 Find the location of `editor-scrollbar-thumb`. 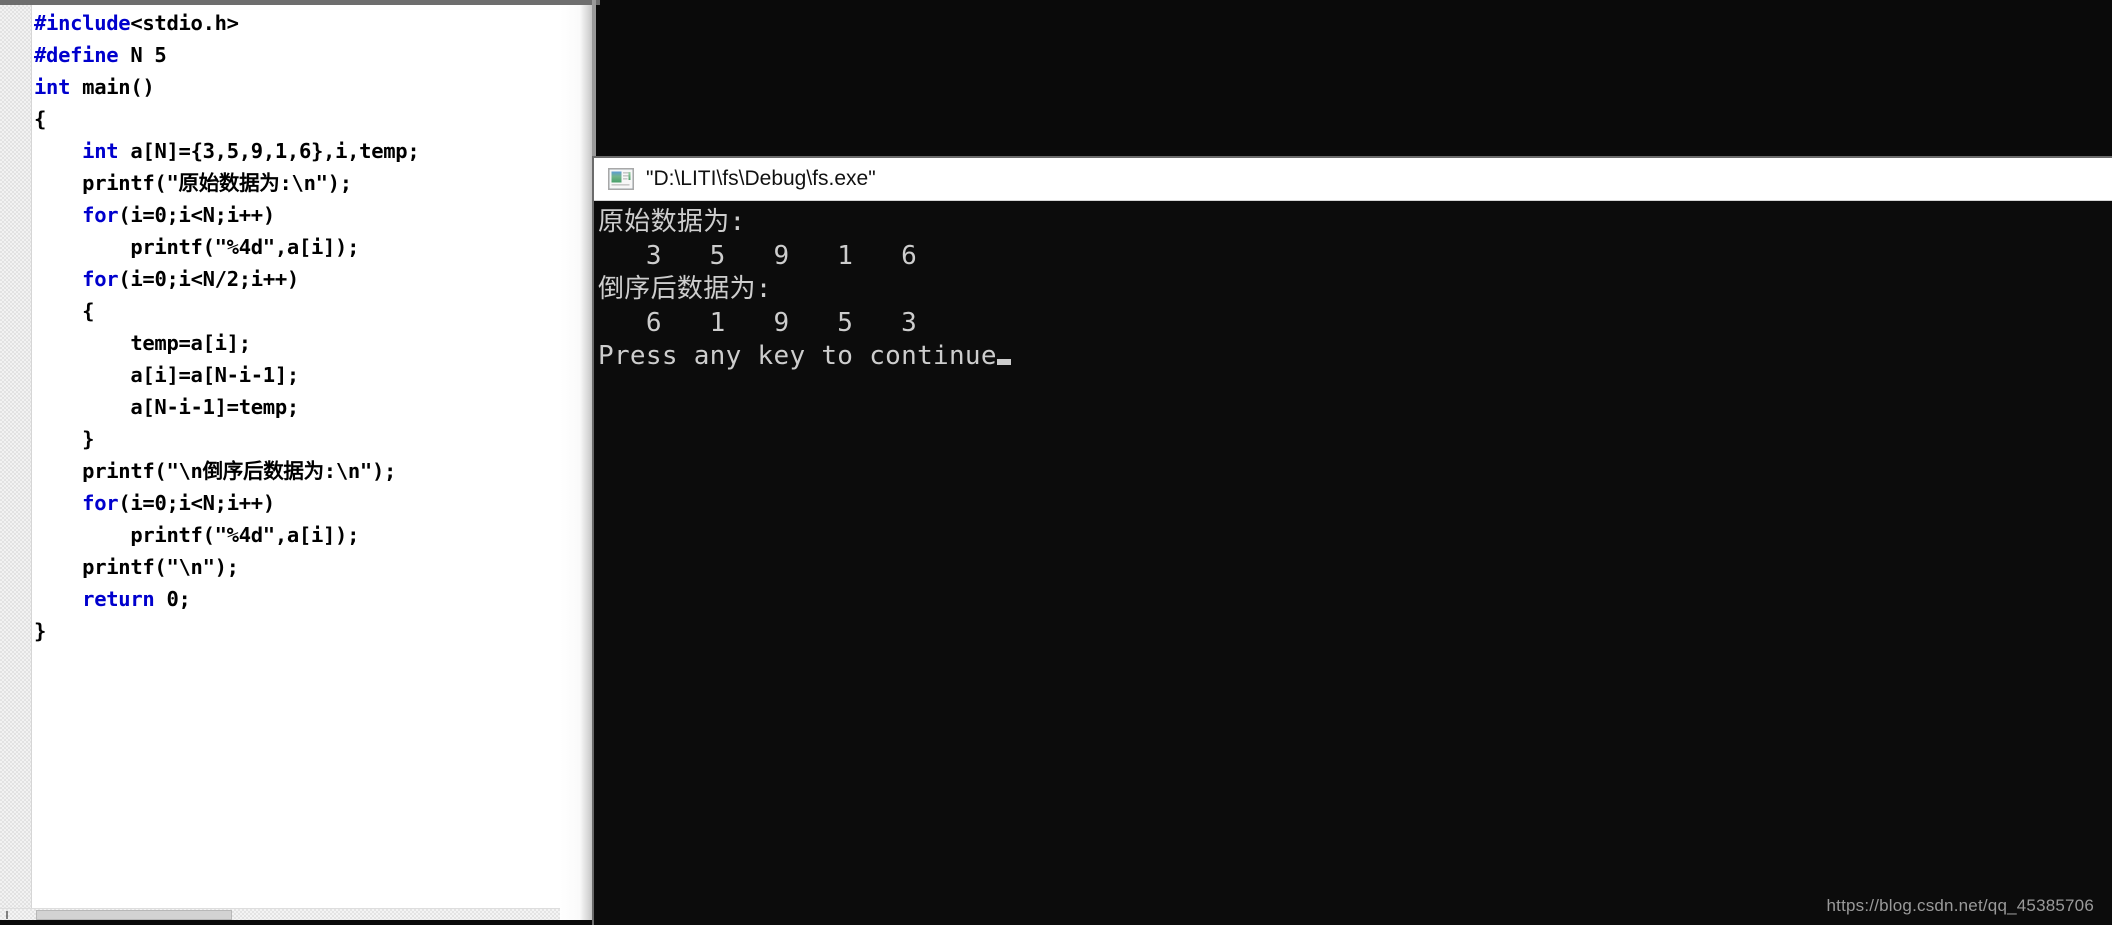

editor-scrollbar-thumb is located at coordinates (134, 915).